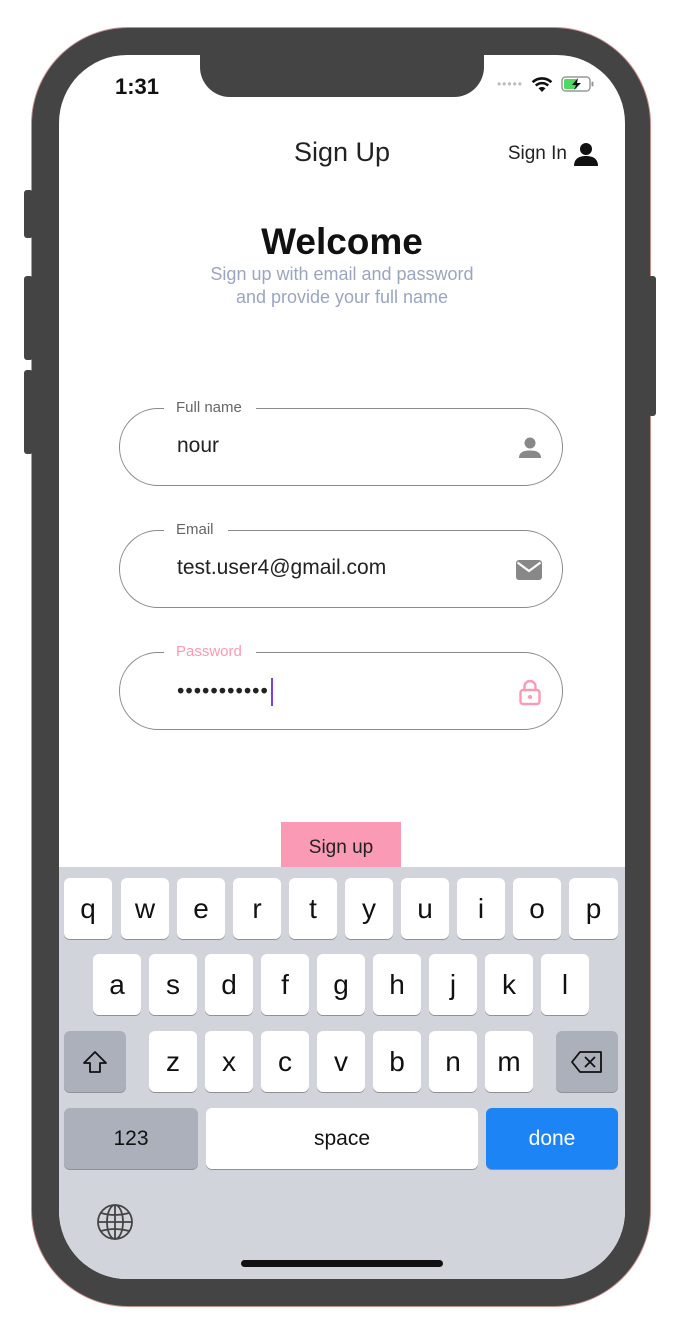  I want to click on key-w: w, so click(145, 908).